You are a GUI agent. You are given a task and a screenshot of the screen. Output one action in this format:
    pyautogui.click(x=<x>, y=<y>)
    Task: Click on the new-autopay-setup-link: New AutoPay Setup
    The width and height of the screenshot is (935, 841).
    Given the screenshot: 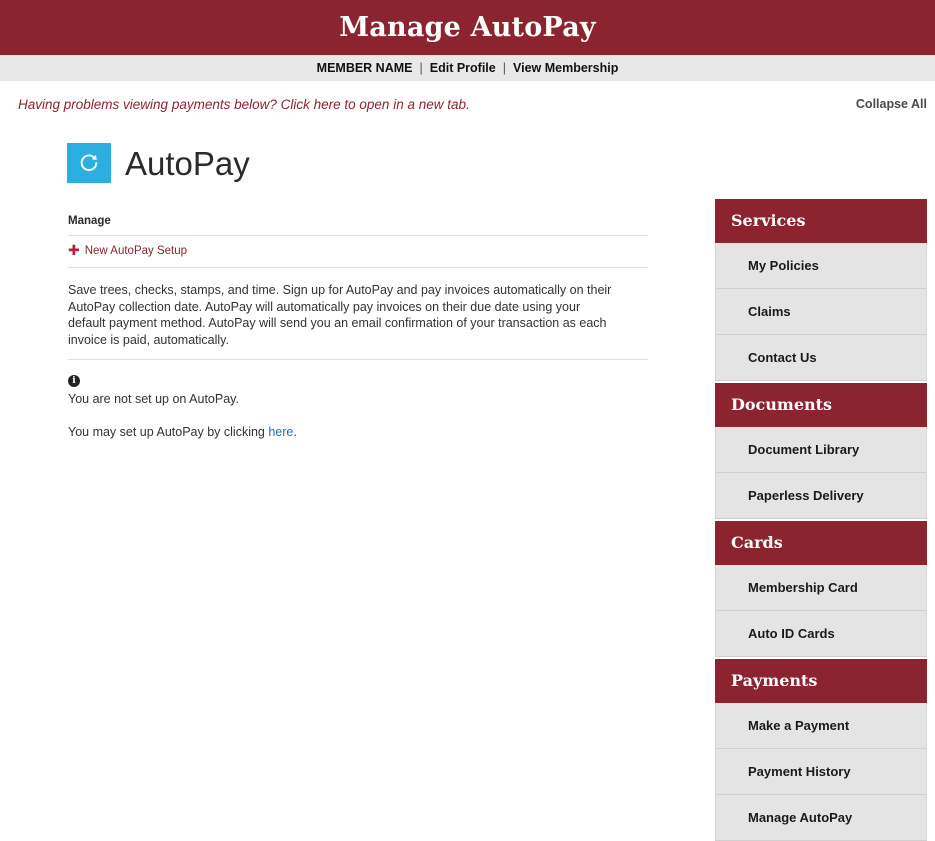 What is the action you would take?
    pyautogui.click(x=136, y=251)
    